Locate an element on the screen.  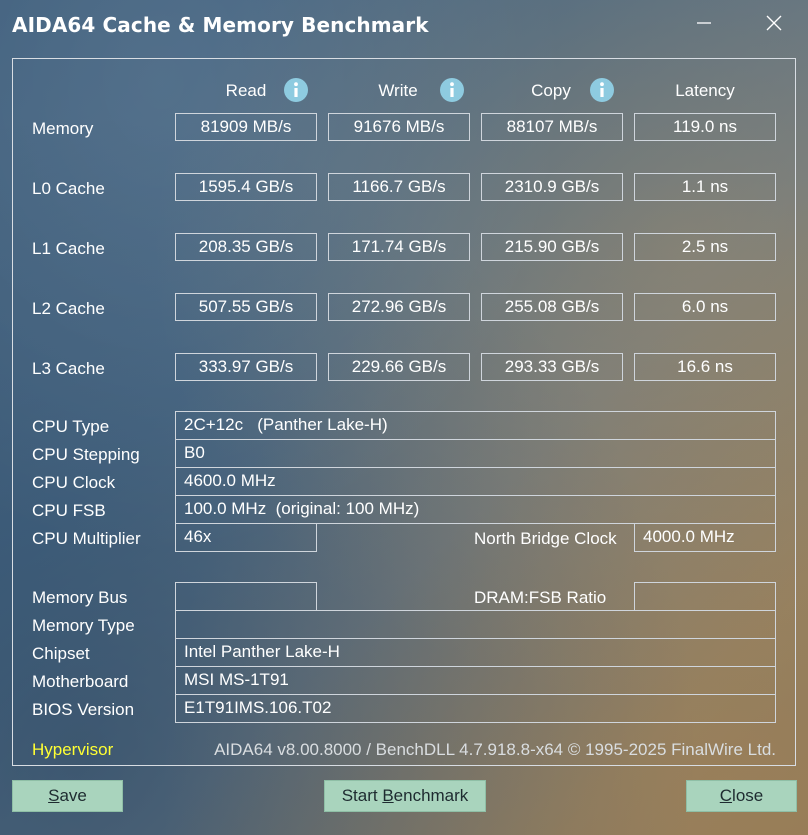
bios-version-label: BIOS Version is located at coordinates (83, 709).